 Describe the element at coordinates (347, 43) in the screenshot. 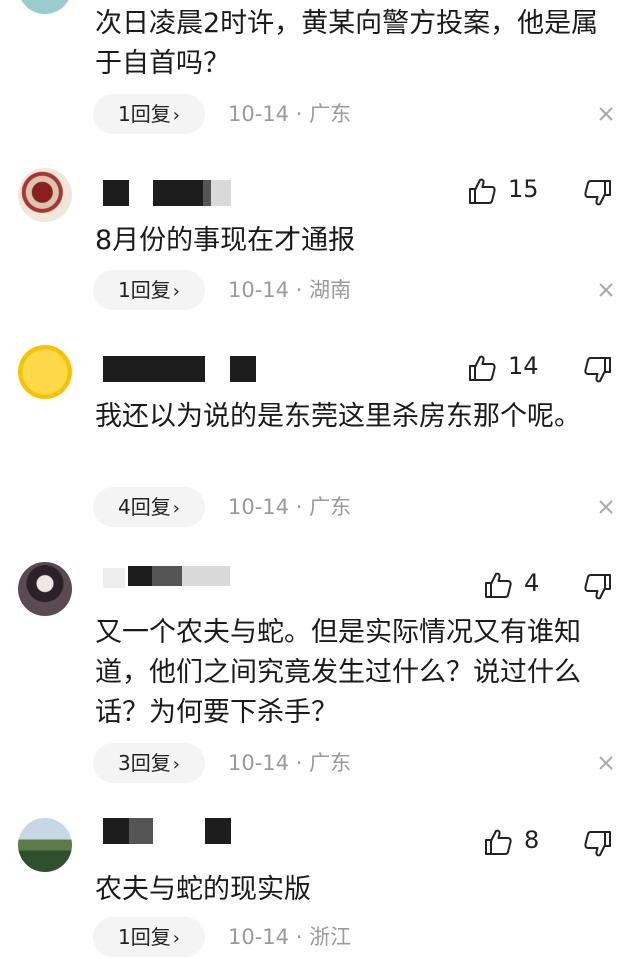

I see `comment-text: 次日凌晨2时许，黄某向警方投案，他是属于自首吗？` at that location.